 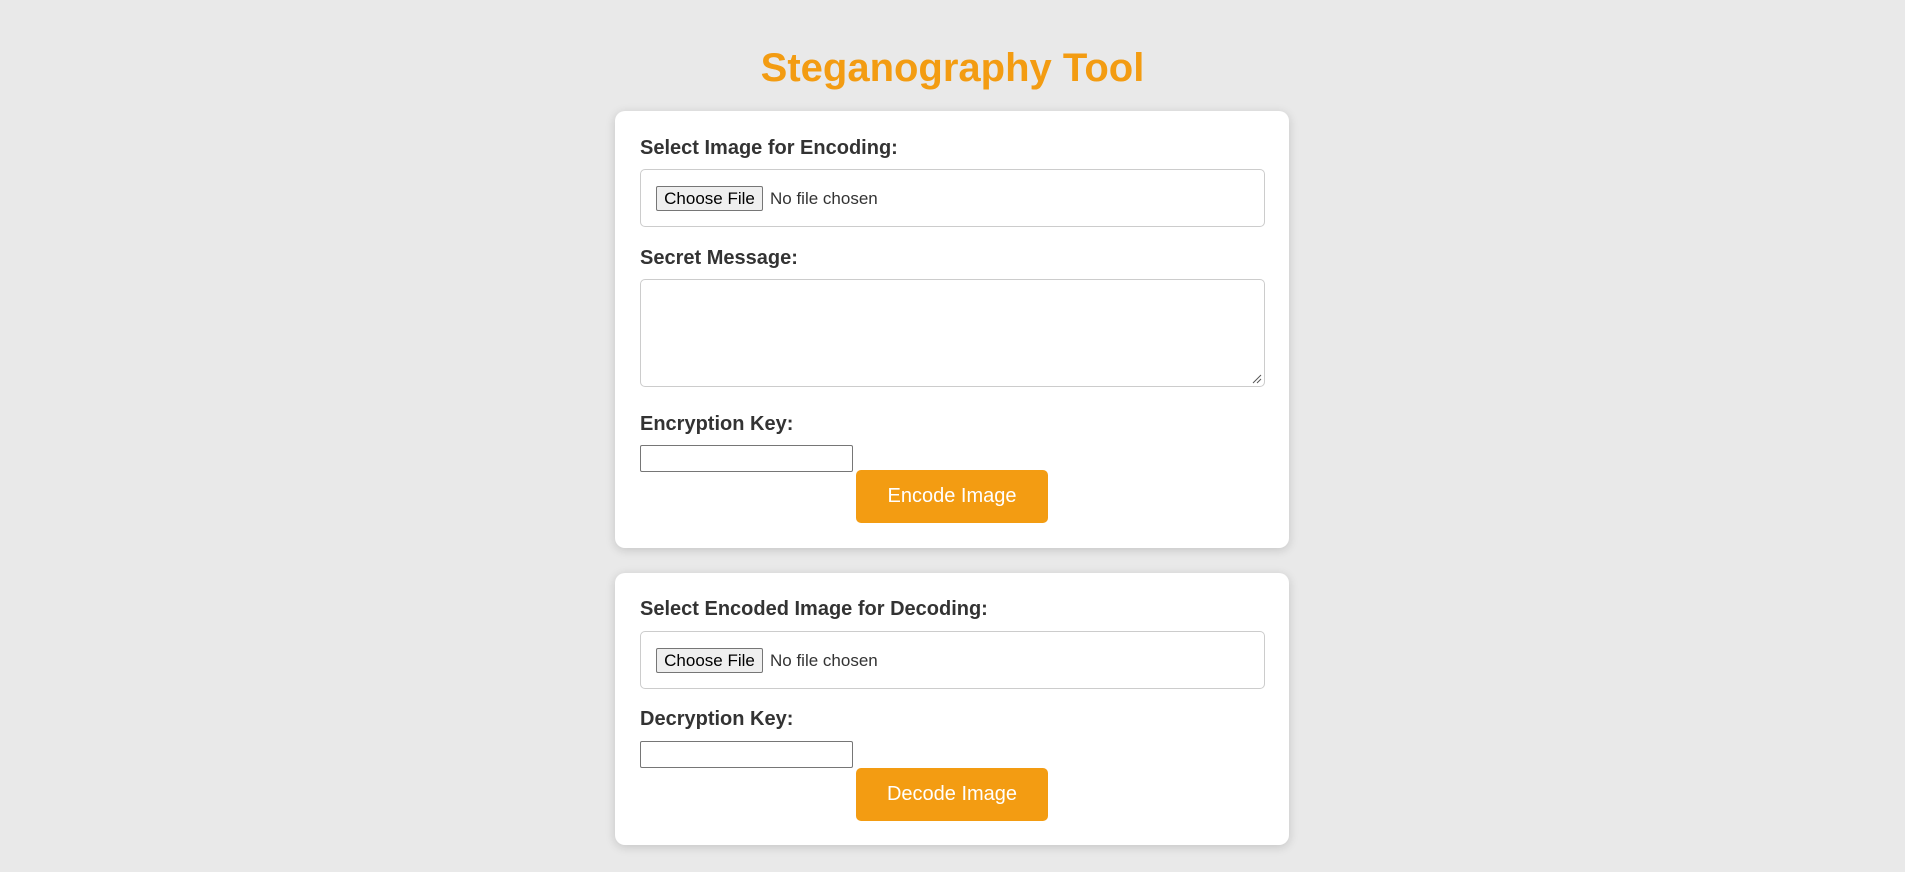 I want to click on encode-file-status: No file chosen, so click(x=824, y=198).